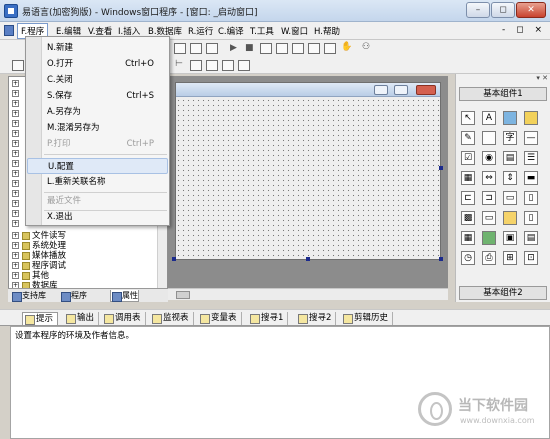 This screenshot has width=550, height=439. Describe the element at coordinates (503, 293) in the screenshot. I see `component-group-basic-2: 基本组件2` at that location.